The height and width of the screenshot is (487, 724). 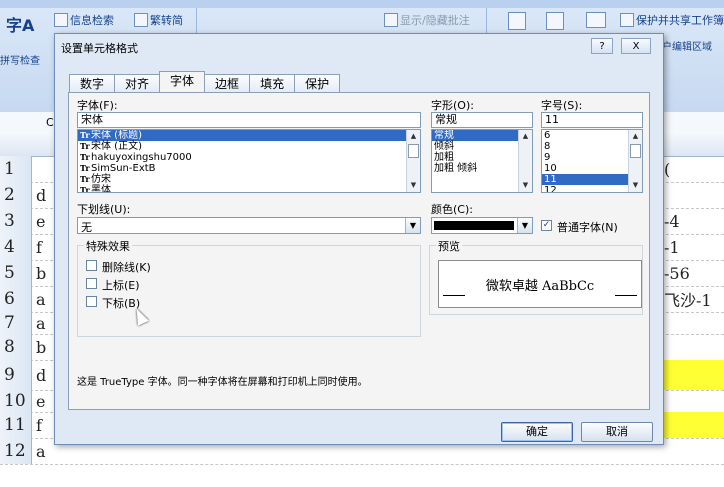 I want to click on trad-convert-label: 繁转简, so click(x=166, y=20).